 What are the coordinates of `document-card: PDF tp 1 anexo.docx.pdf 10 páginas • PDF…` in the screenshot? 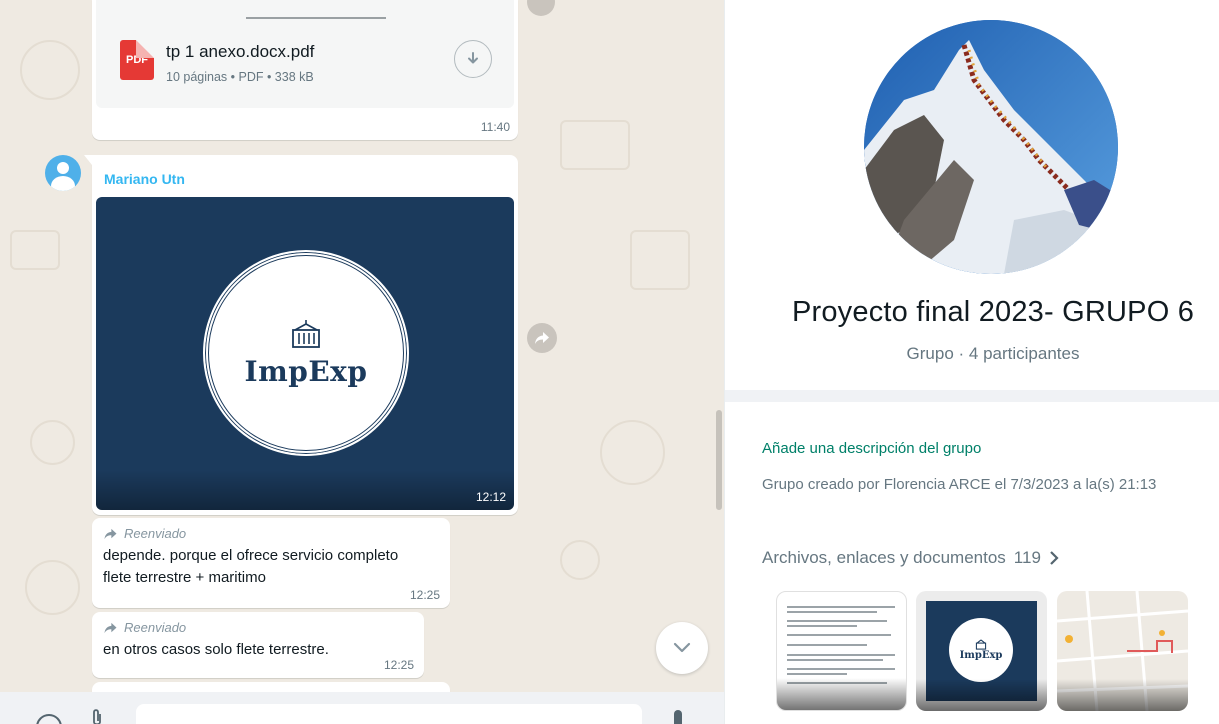 It's located at (305, 66).